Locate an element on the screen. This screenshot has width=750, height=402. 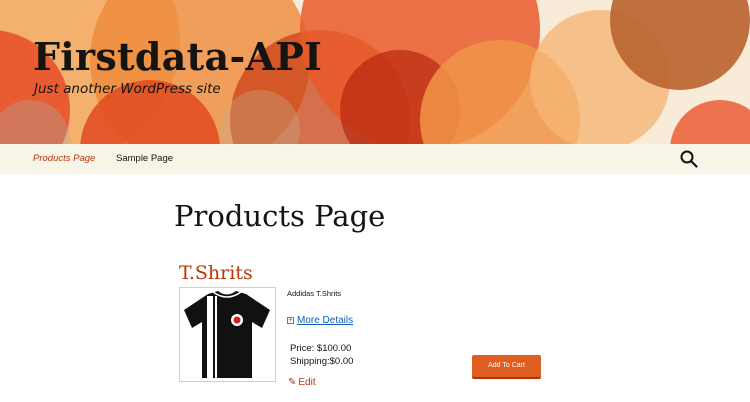
main-navigation: Products Page Sample Page is located at coordinates (375, 159).